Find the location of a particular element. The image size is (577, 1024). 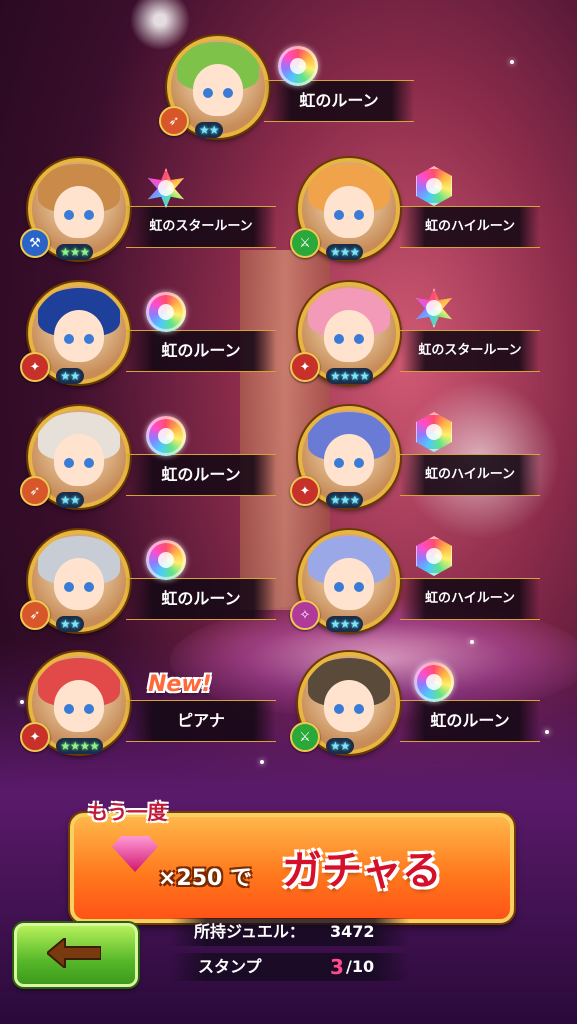

gacha-cost: ×250 で is located at coordinates (205, 878).